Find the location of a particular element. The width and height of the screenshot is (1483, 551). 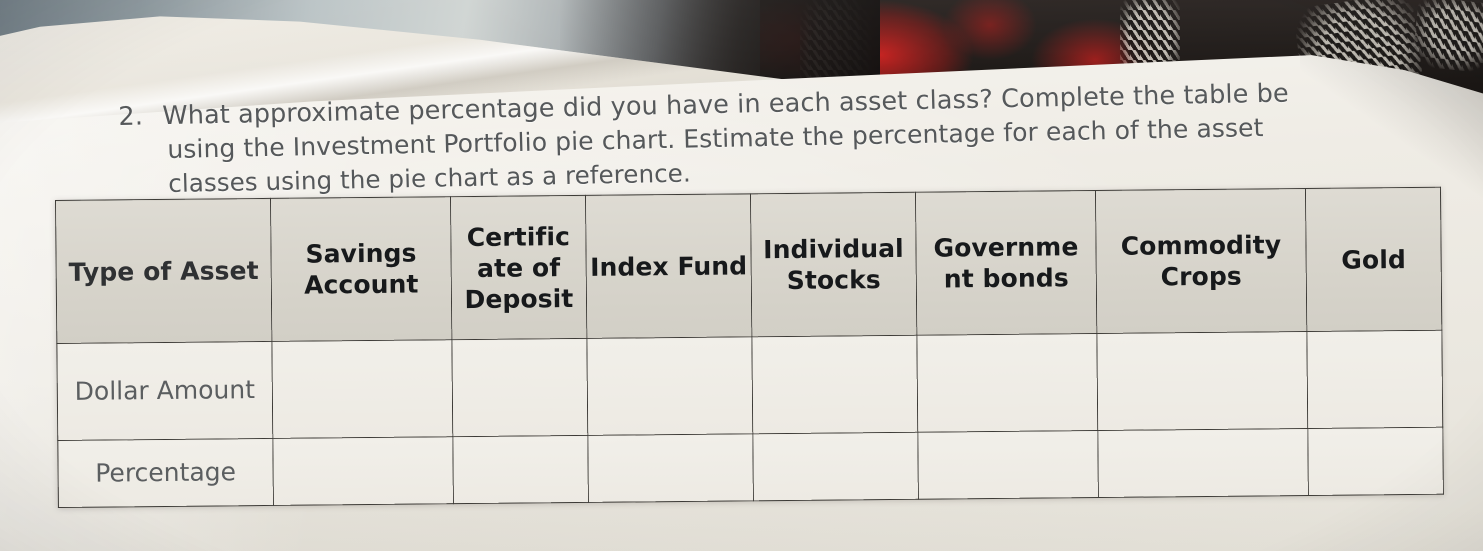

column-header-individual-stocks: Individual Stocks is located at coordinates (833, 264).